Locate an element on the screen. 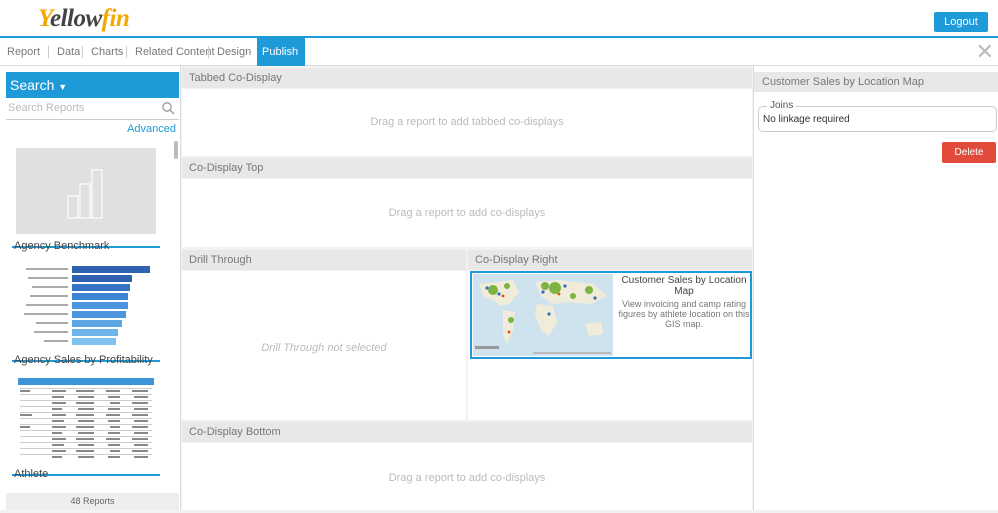 The width and height of the screenshot is (998, 513). search-icon is located at coordinates (168, 110).